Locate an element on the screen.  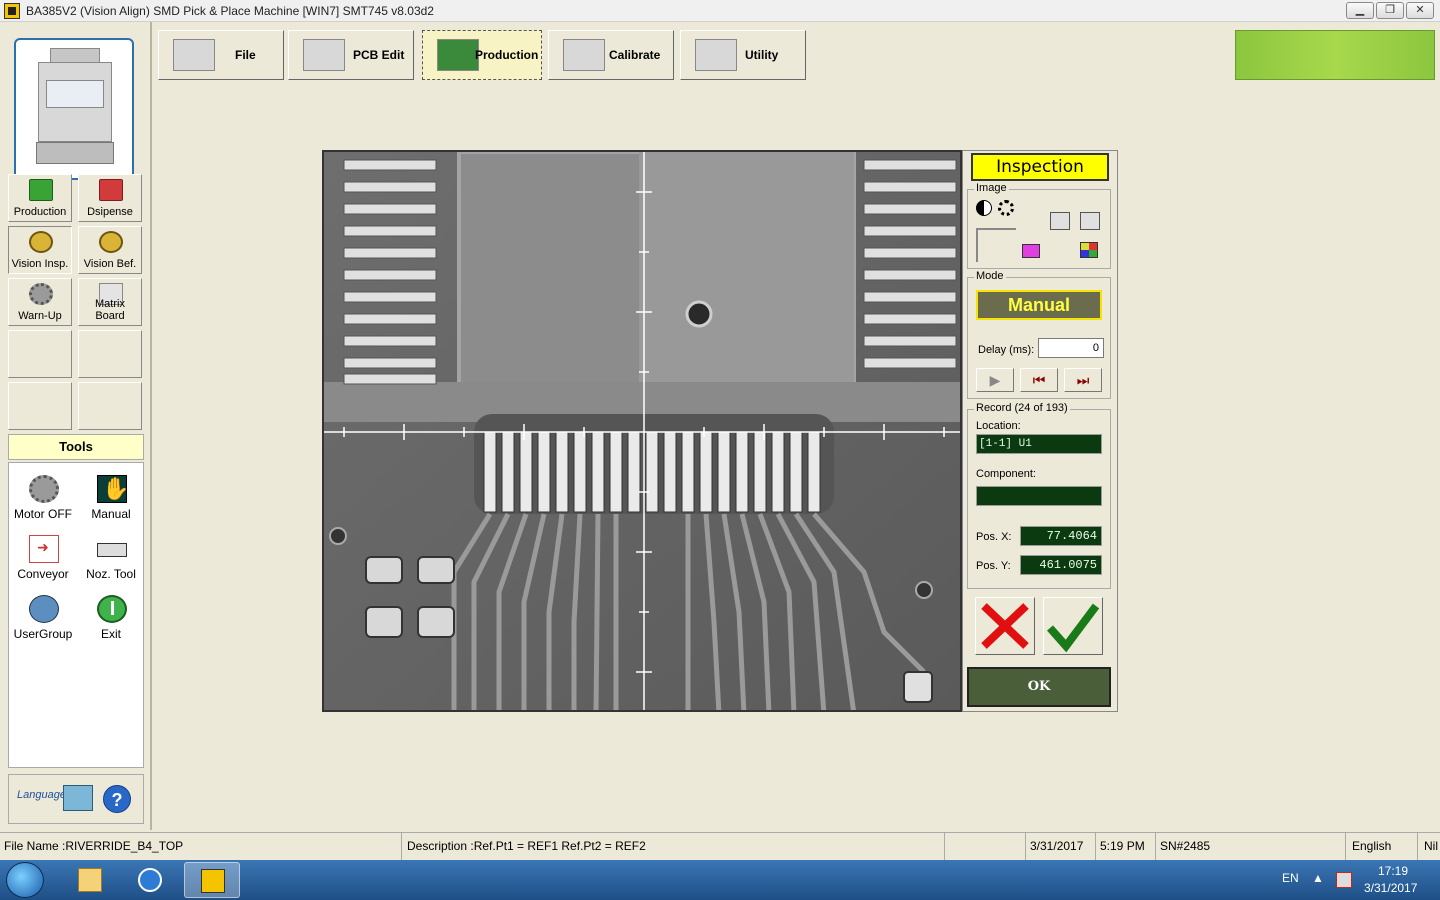
gear-icon is located at coordinates (41, 294).